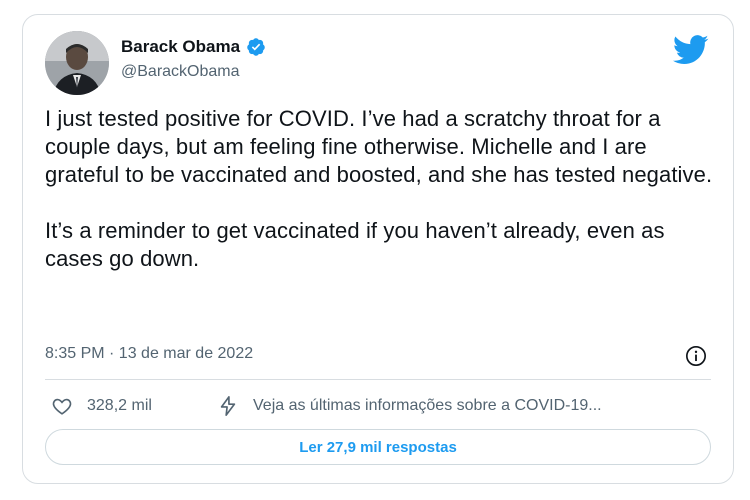 This screenshot has width=750, height=500. I want to click on read-replies-button: Ler 27,9 mil respostas, so click(378, 447).